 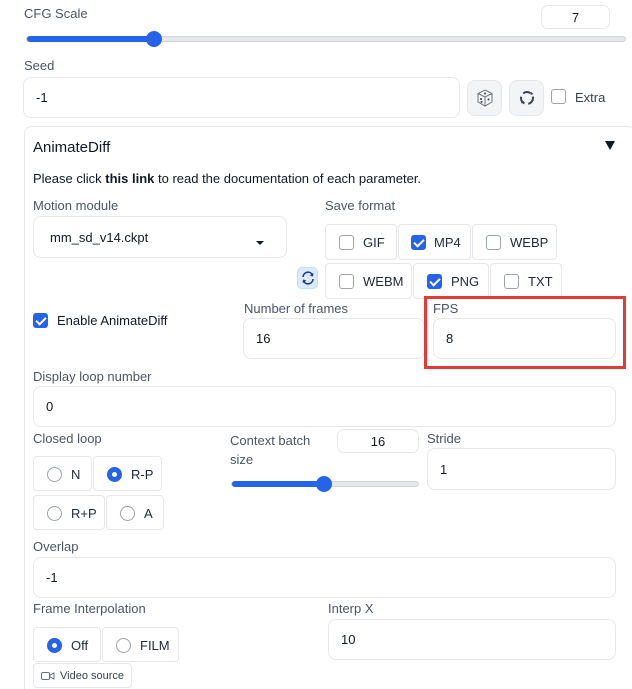 I want to click on interp-x-label: Interp X, so click(x=351, y=608).